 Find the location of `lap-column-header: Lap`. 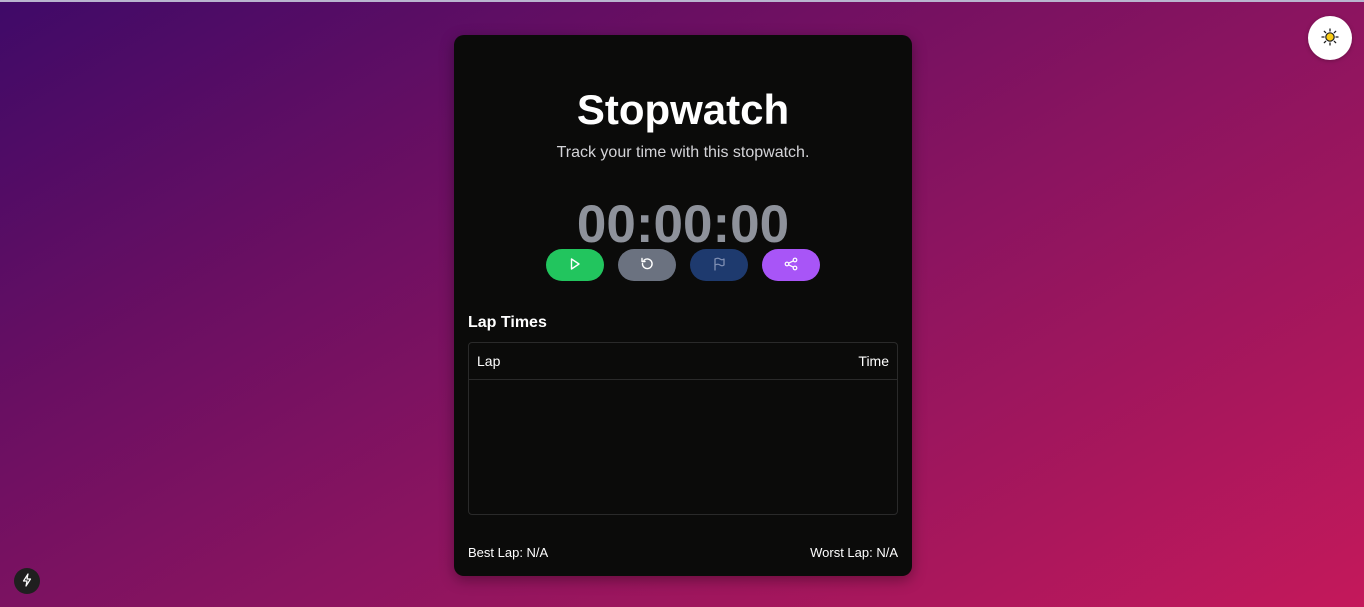

lap-column-header: Lap is located at coordinates (489, 361).